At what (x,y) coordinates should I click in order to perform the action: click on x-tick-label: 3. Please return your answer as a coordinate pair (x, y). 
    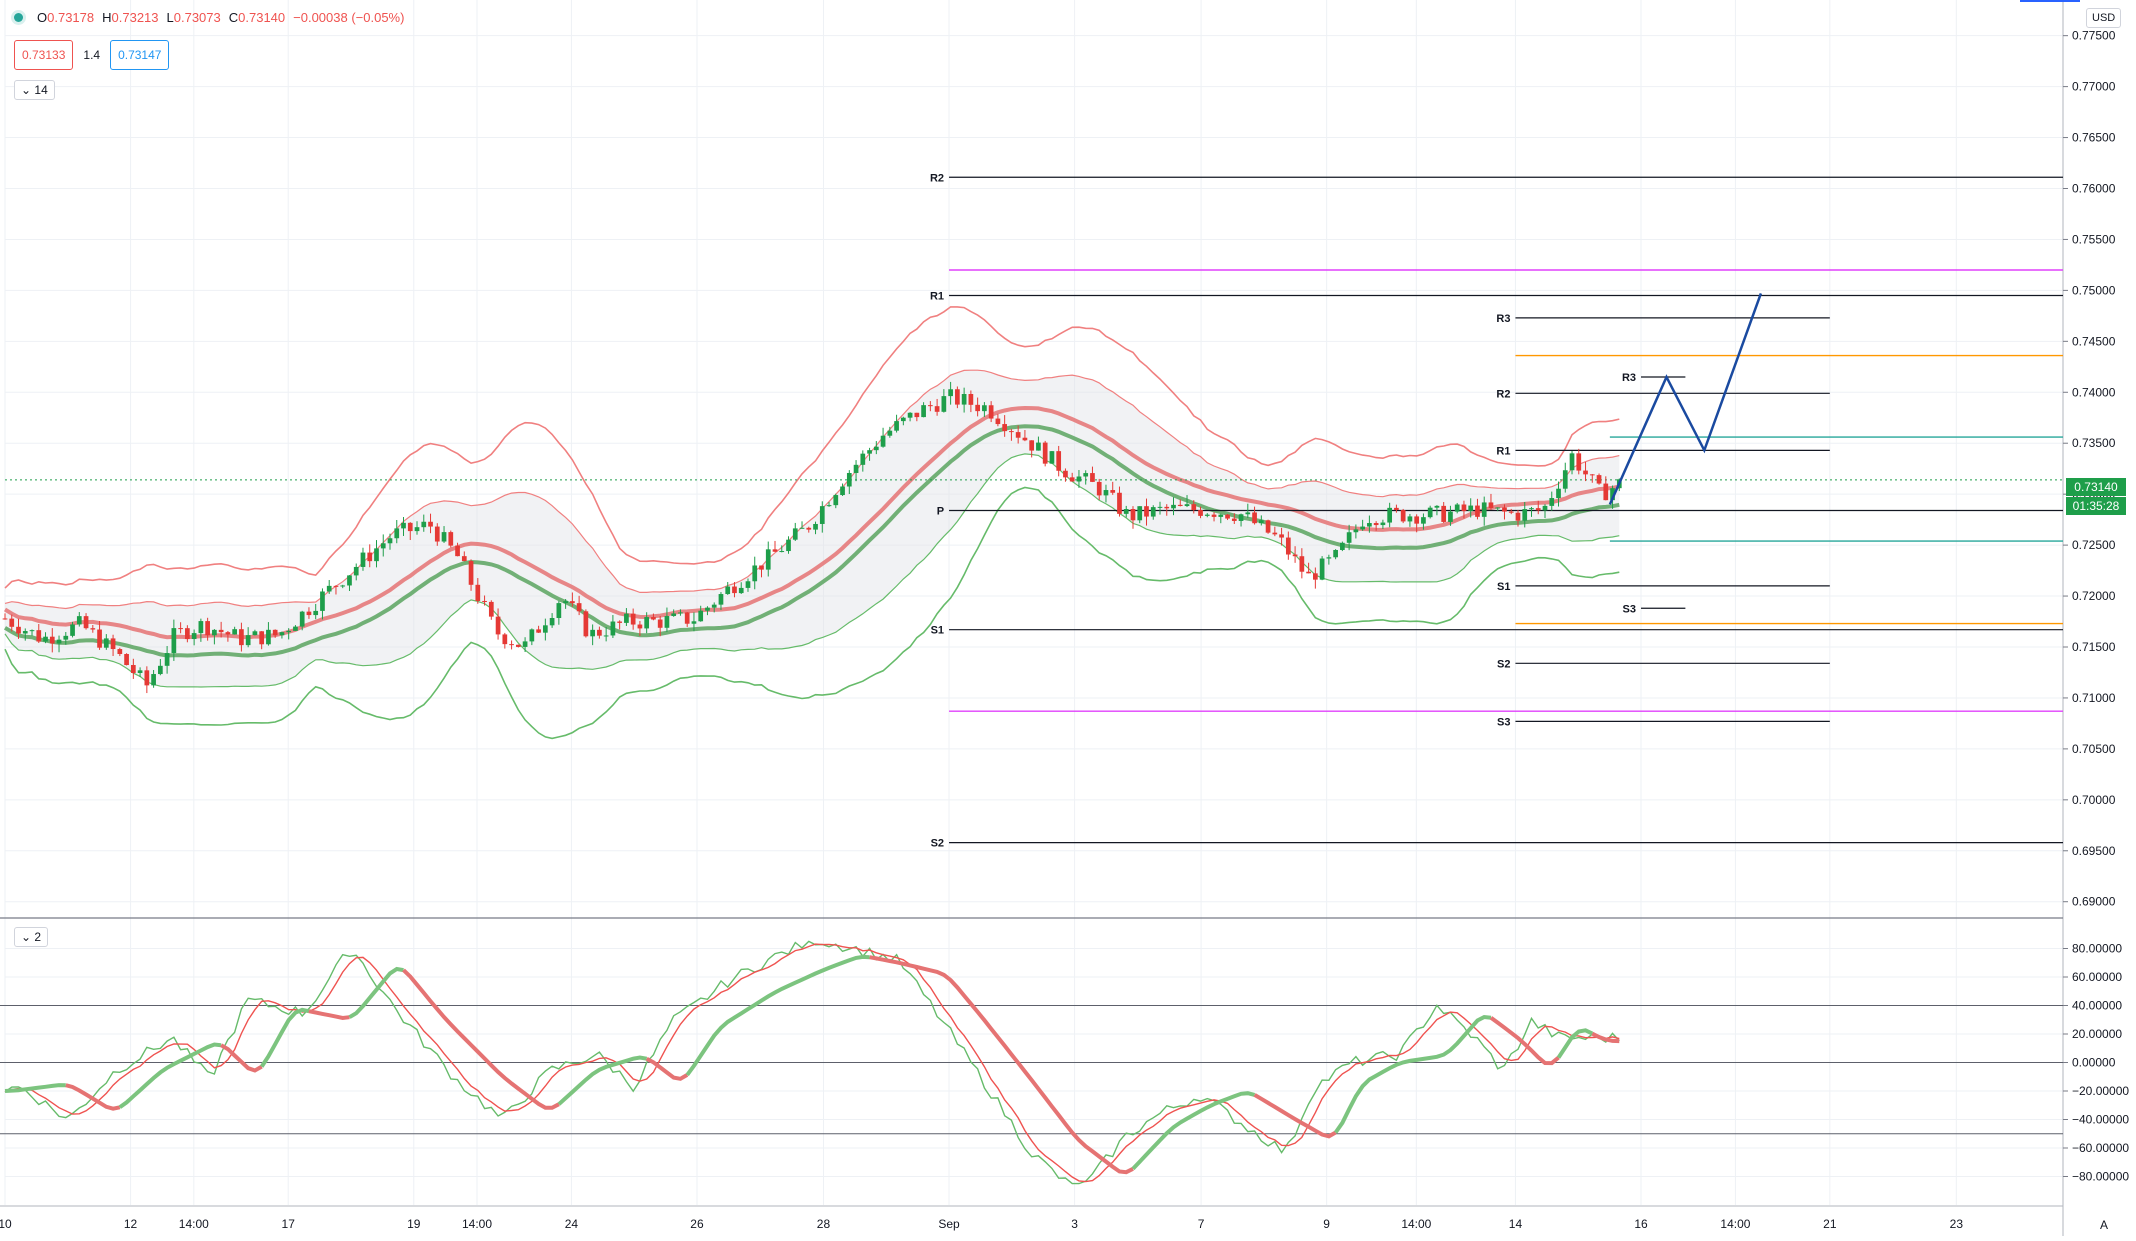
    Looking at the image, I should click on (1074, 1224).